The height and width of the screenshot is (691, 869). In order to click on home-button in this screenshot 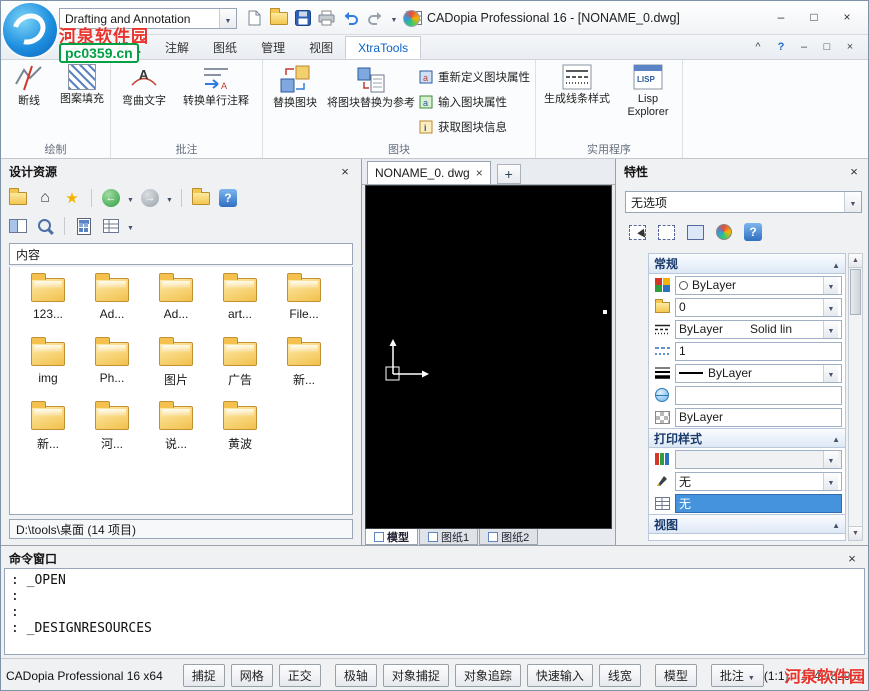, I will do `click(45, 198)`.